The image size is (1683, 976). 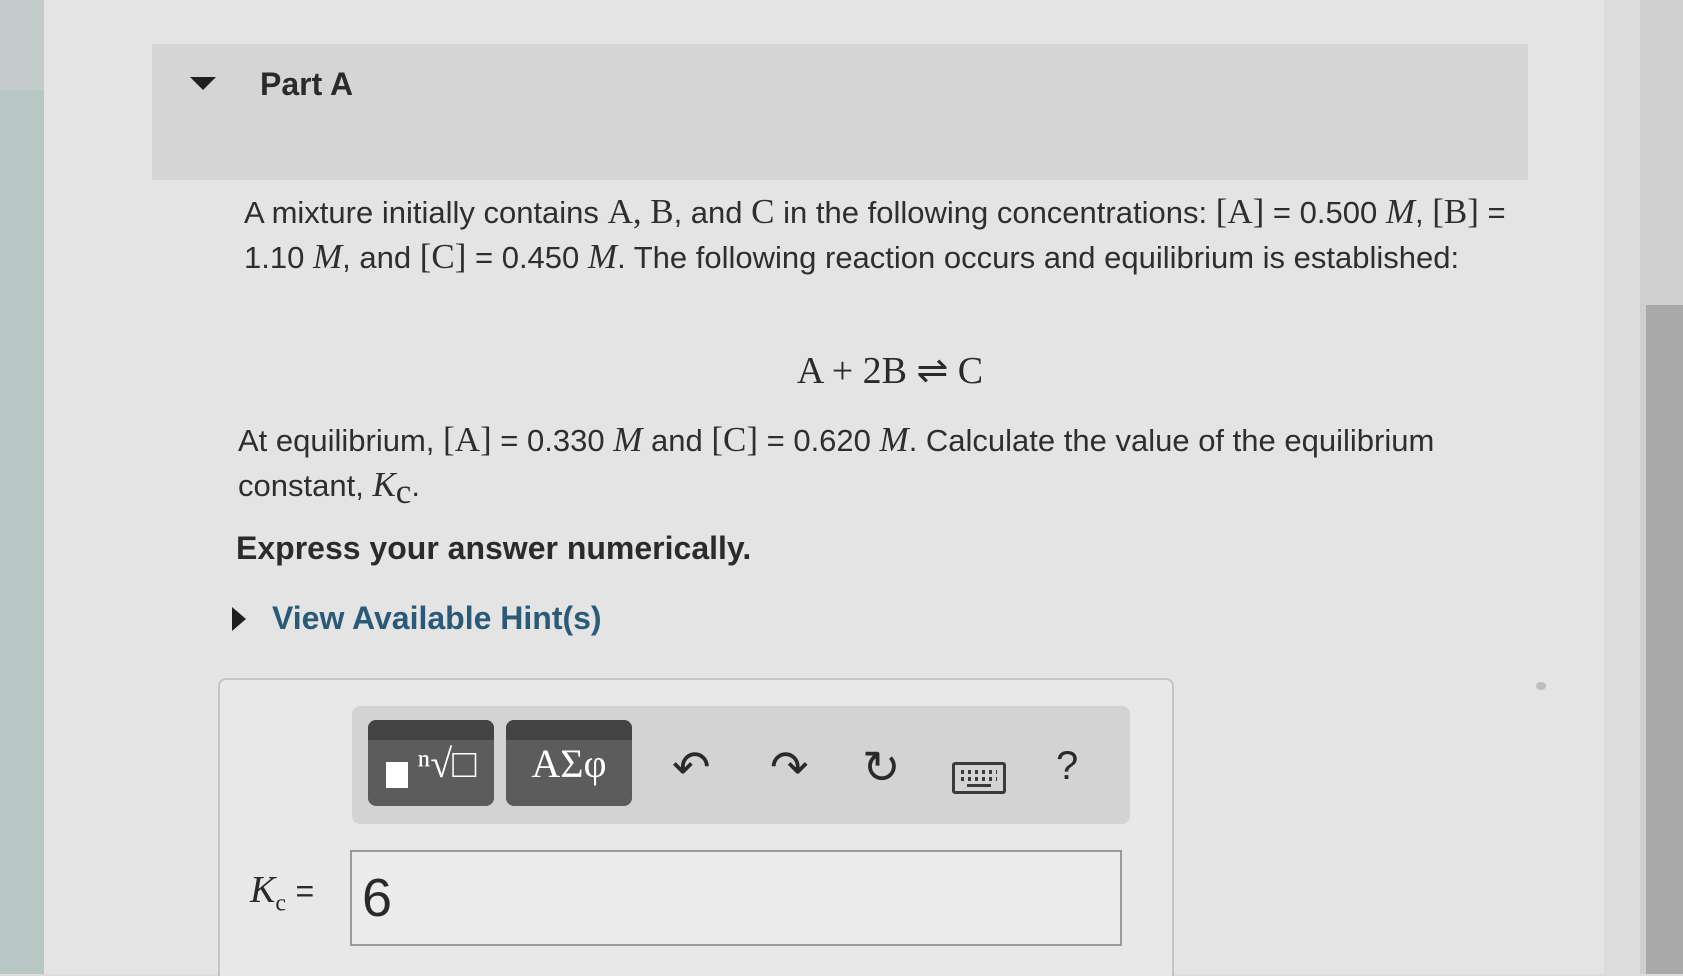 I want to click on hints-toggle: View Available Hint(s), so click(x=417, y=618).